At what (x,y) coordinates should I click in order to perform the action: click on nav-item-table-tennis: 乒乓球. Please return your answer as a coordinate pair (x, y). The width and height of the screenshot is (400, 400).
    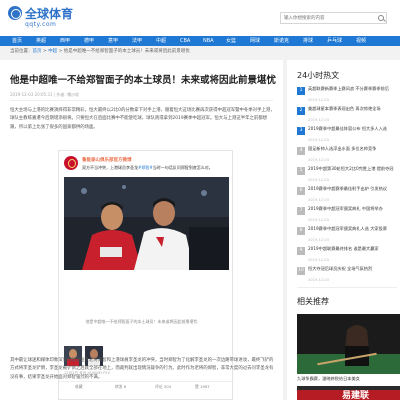
    Looking at the image, I should click on (334, 41).